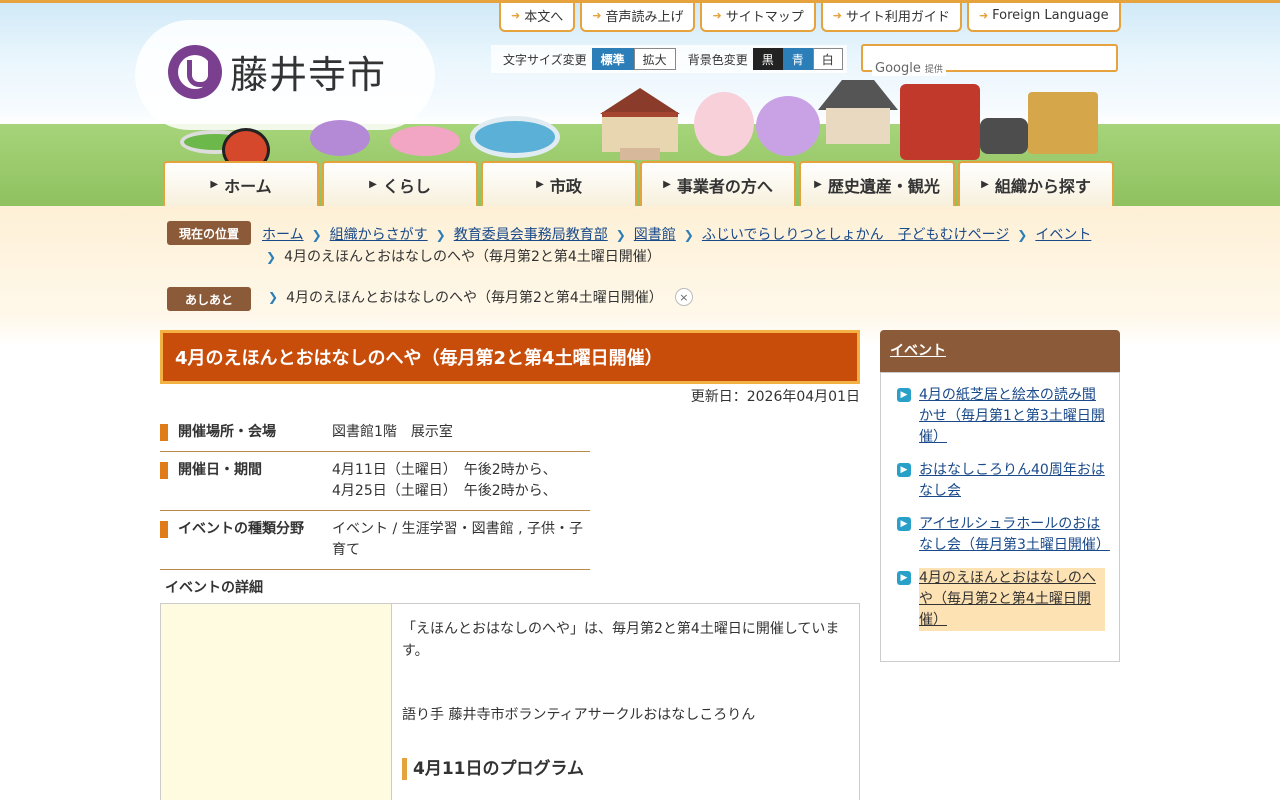  I want to click on top-border, so click(640, 1).